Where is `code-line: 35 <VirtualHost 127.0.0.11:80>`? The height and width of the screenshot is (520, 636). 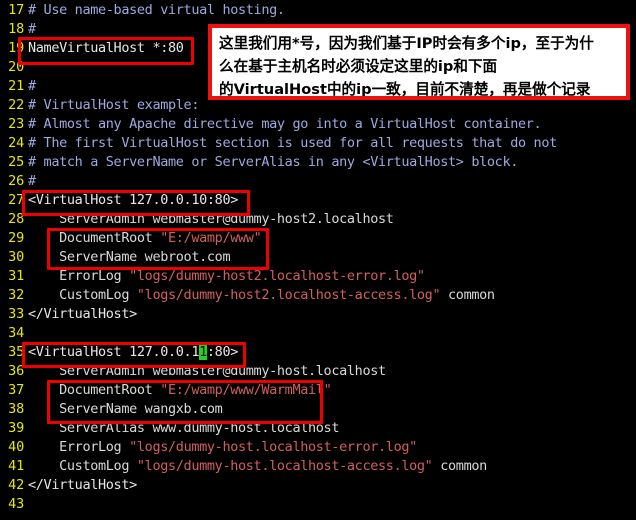 code-line: 35 <VirtualHost 127.0.0.11:80> is located at coordinates (318, 352).